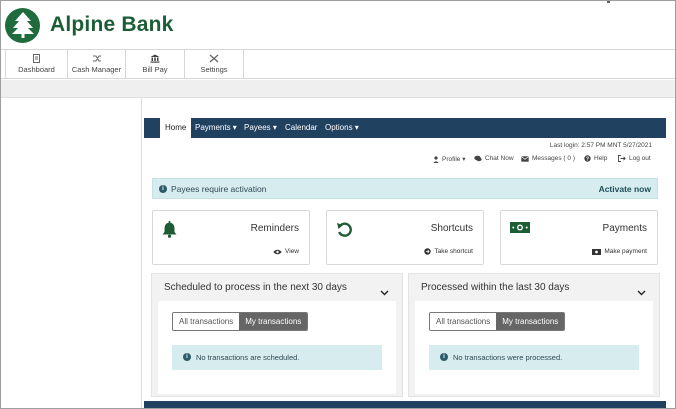  What do you see at coordinates (454, 159) in the screenshot?
I see `profile-label: Profile ▾` at bounding box center [454, 159].